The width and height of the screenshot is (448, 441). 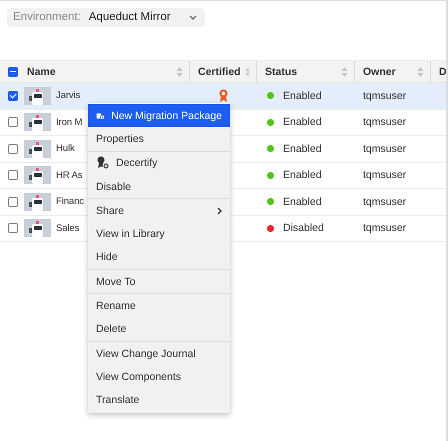 What do you see at coordinates (13, 71) in the screenshot?
I see `select-all-checkbox` at bounding box center [13, 71].